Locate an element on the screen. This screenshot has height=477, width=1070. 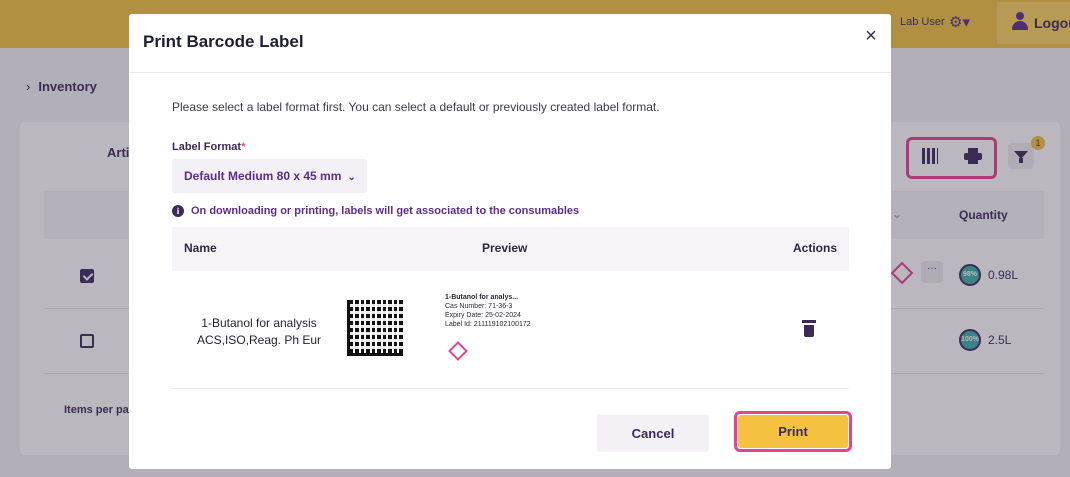
label-preview-id: Label Id: 211119102100172 is located at coordinates (488, 324).